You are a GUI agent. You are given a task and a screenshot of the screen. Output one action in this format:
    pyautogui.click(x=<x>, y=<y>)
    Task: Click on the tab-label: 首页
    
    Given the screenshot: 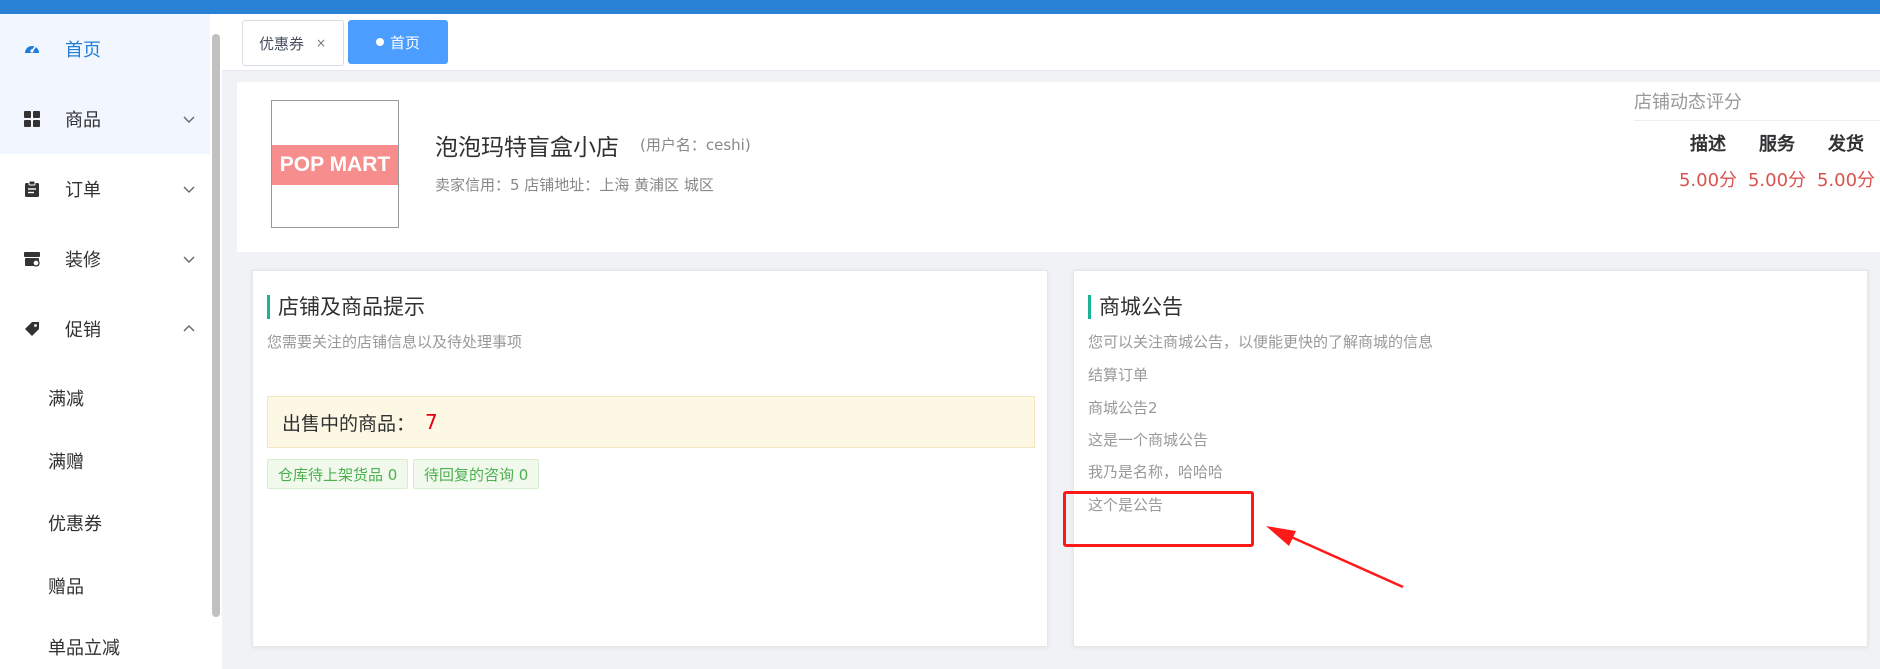 What is the action you would take?
    pyautogui.click(x=405, y=42)
    